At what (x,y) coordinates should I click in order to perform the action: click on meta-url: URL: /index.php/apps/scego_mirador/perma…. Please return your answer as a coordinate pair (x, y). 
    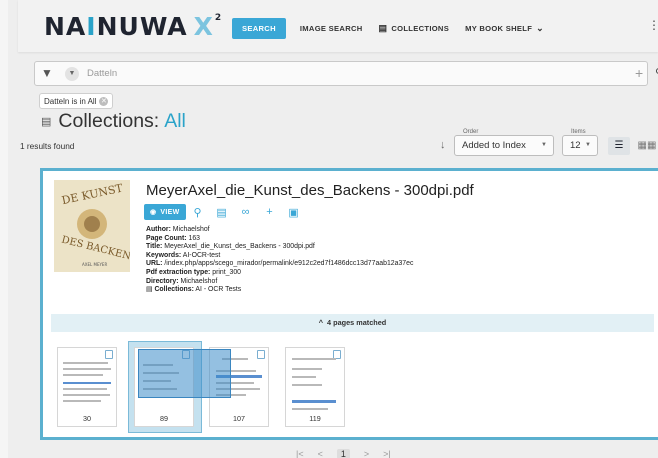
    Looking at the image, I should click on (279, 264).